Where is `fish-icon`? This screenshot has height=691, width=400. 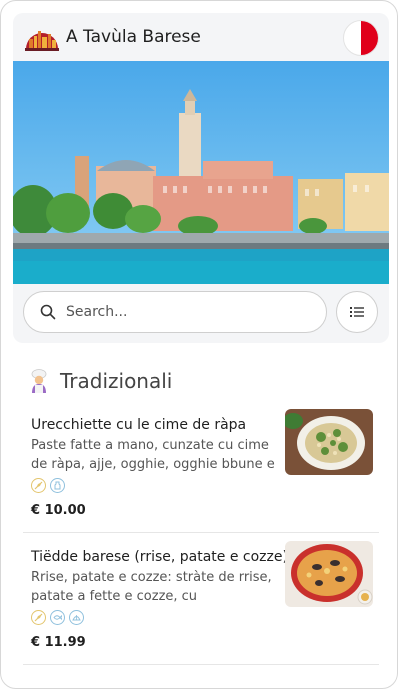 fish-icon is located at coordinates (57, 617).